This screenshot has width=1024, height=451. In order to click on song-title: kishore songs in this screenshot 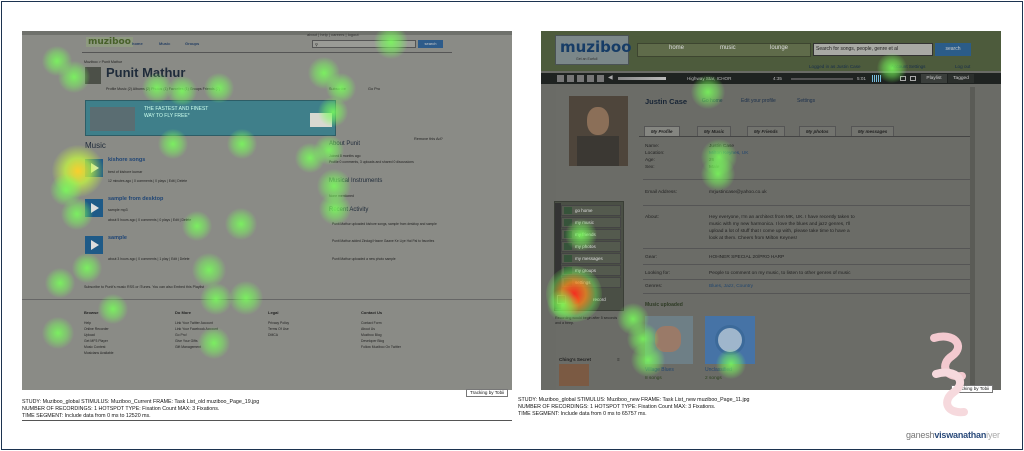, I will do `click(126, 160)`.